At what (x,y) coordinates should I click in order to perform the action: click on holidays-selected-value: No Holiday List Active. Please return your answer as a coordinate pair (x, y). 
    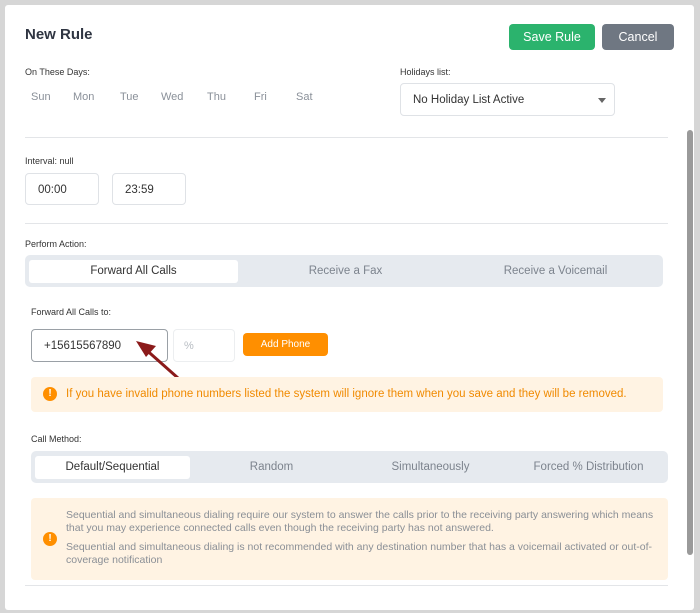
    Looking at the image, I should click on (469, 100).